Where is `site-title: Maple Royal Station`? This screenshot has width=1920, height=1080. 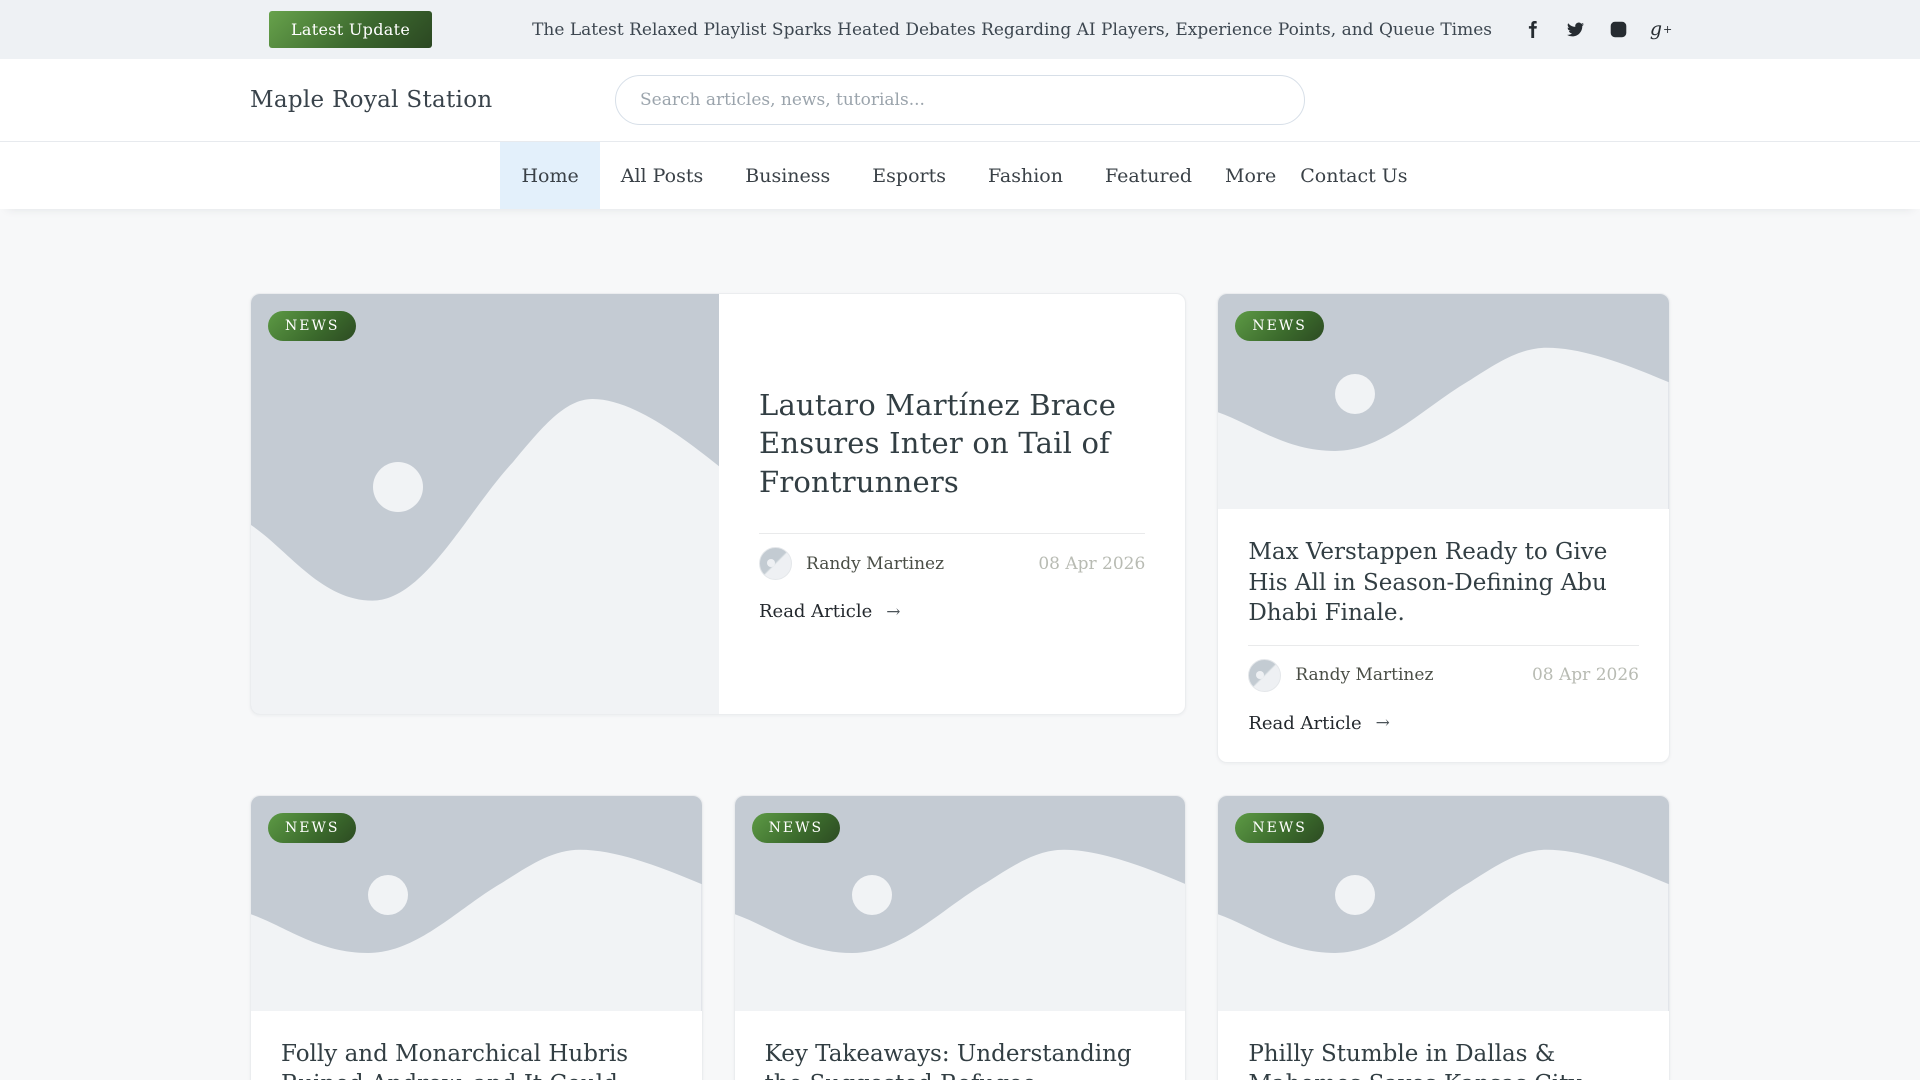 site-title: Maple Royal Station is located at coordinates (371, 100).